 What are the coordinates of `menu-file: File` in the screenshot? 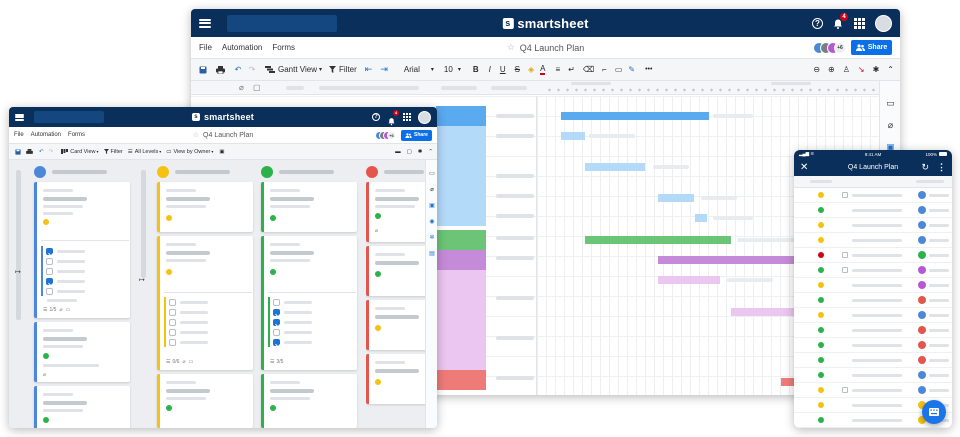 It's located at (205, 47).